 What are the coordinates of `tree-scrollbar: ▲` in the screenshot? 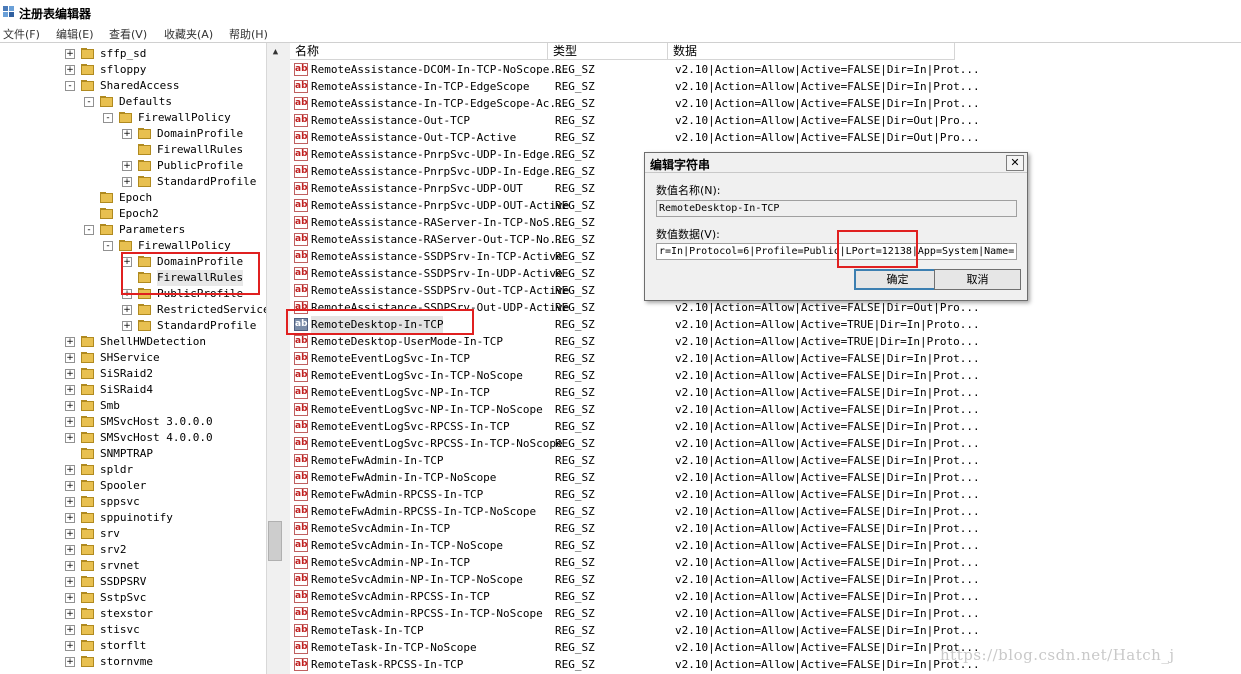 It's located at (275, 358).